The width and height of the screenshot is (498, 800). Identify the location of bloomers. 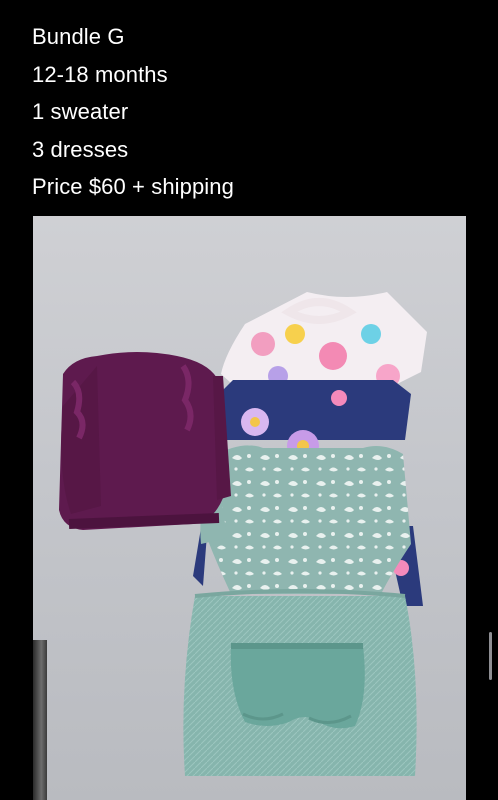
(297, 686).